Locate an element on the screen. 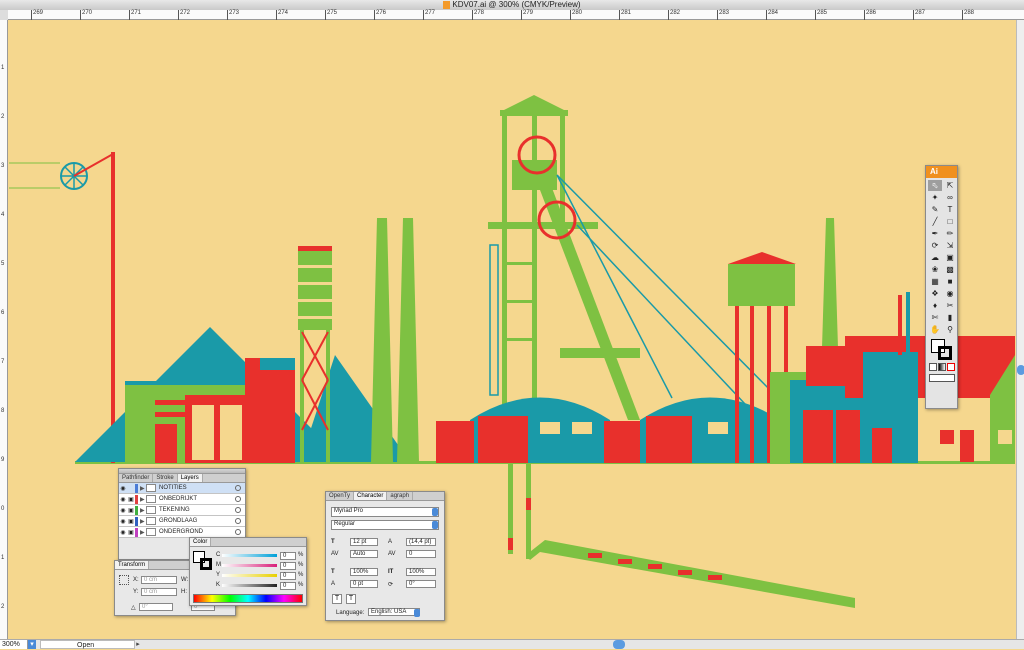  none-mode-icon is located at coordinates (951, 367).